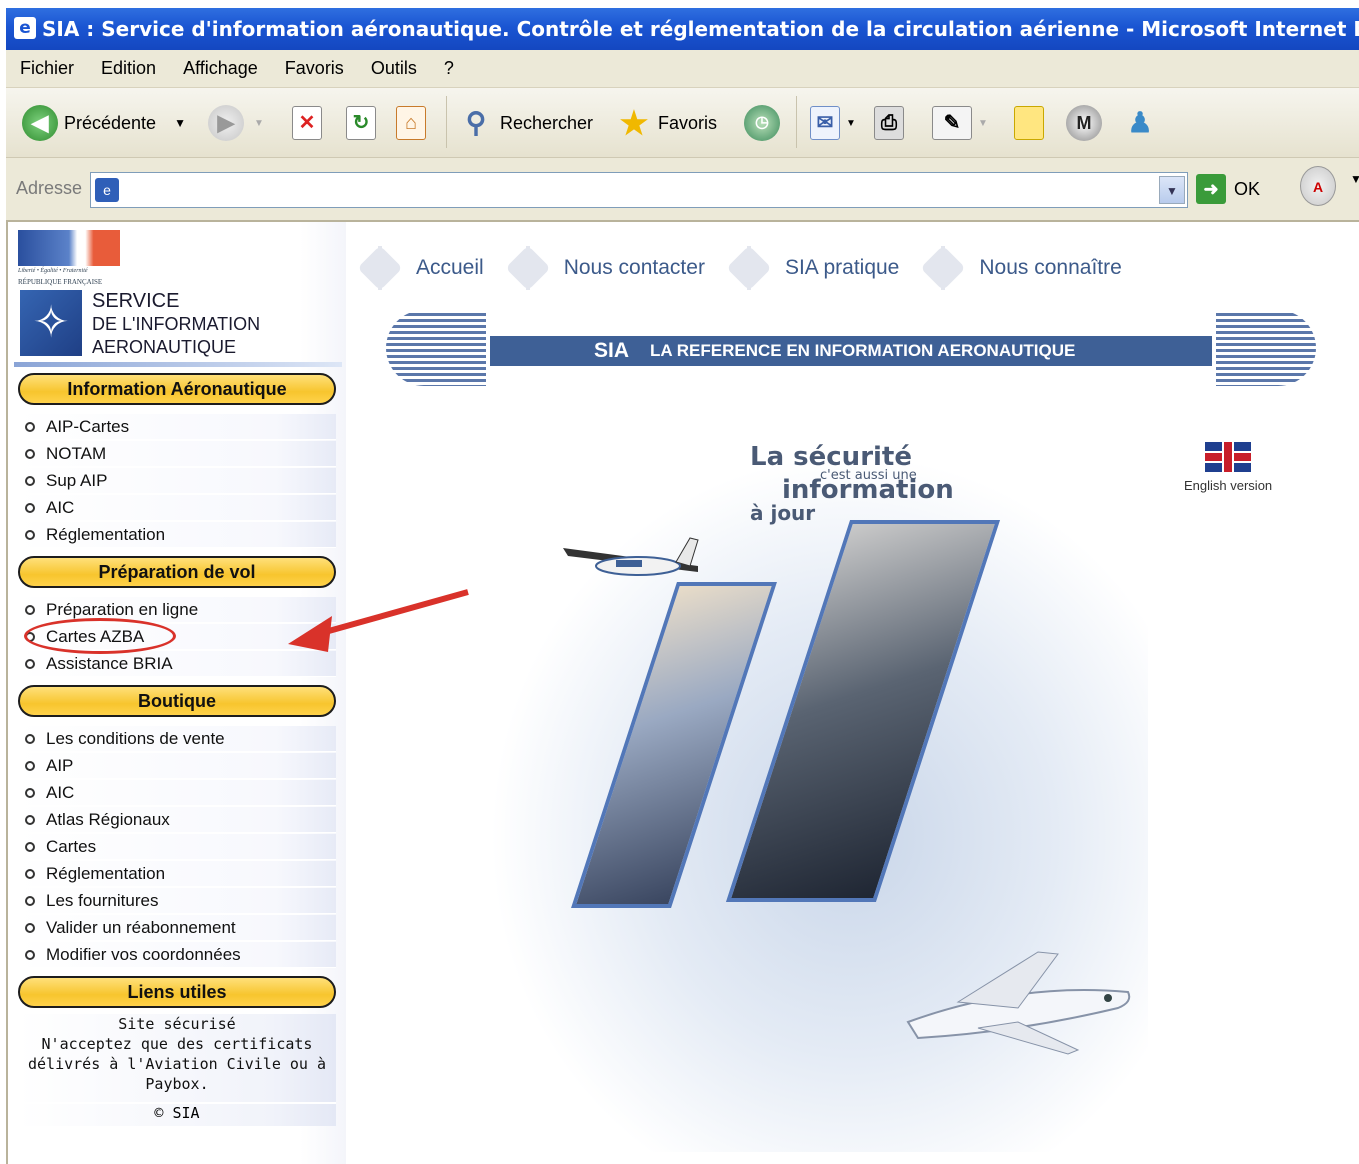 The height and width of the screenshot is (1164, 1359). Describe the element at coordinates (411, 123) in the screenshot. I see `home-button: ⌂` at that location.